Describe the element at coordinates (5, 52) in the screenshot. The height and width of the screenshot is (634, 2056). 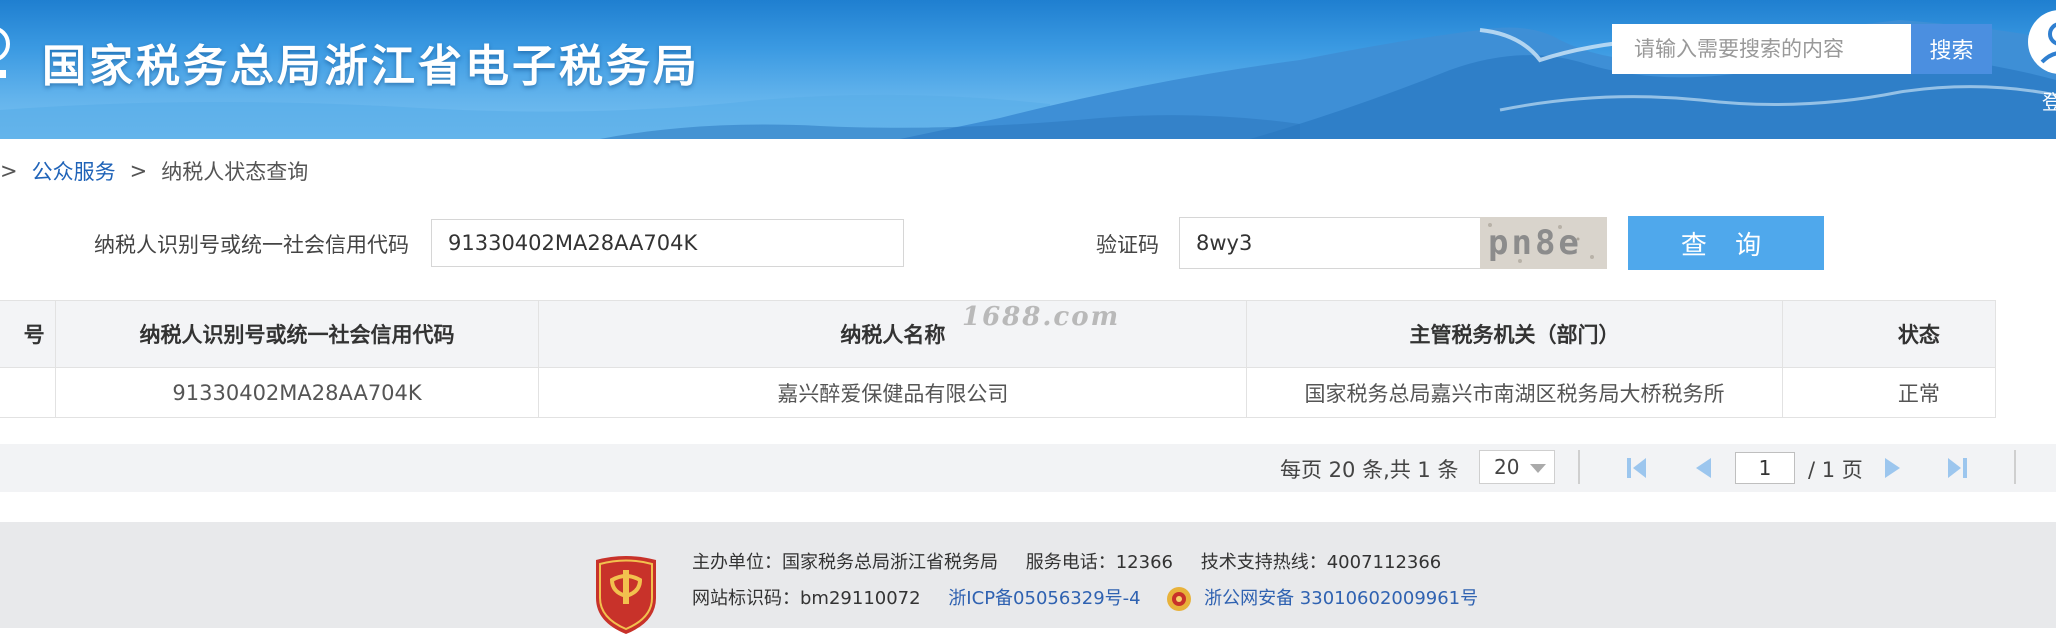
I see `tax-emblem-icon` at that location.